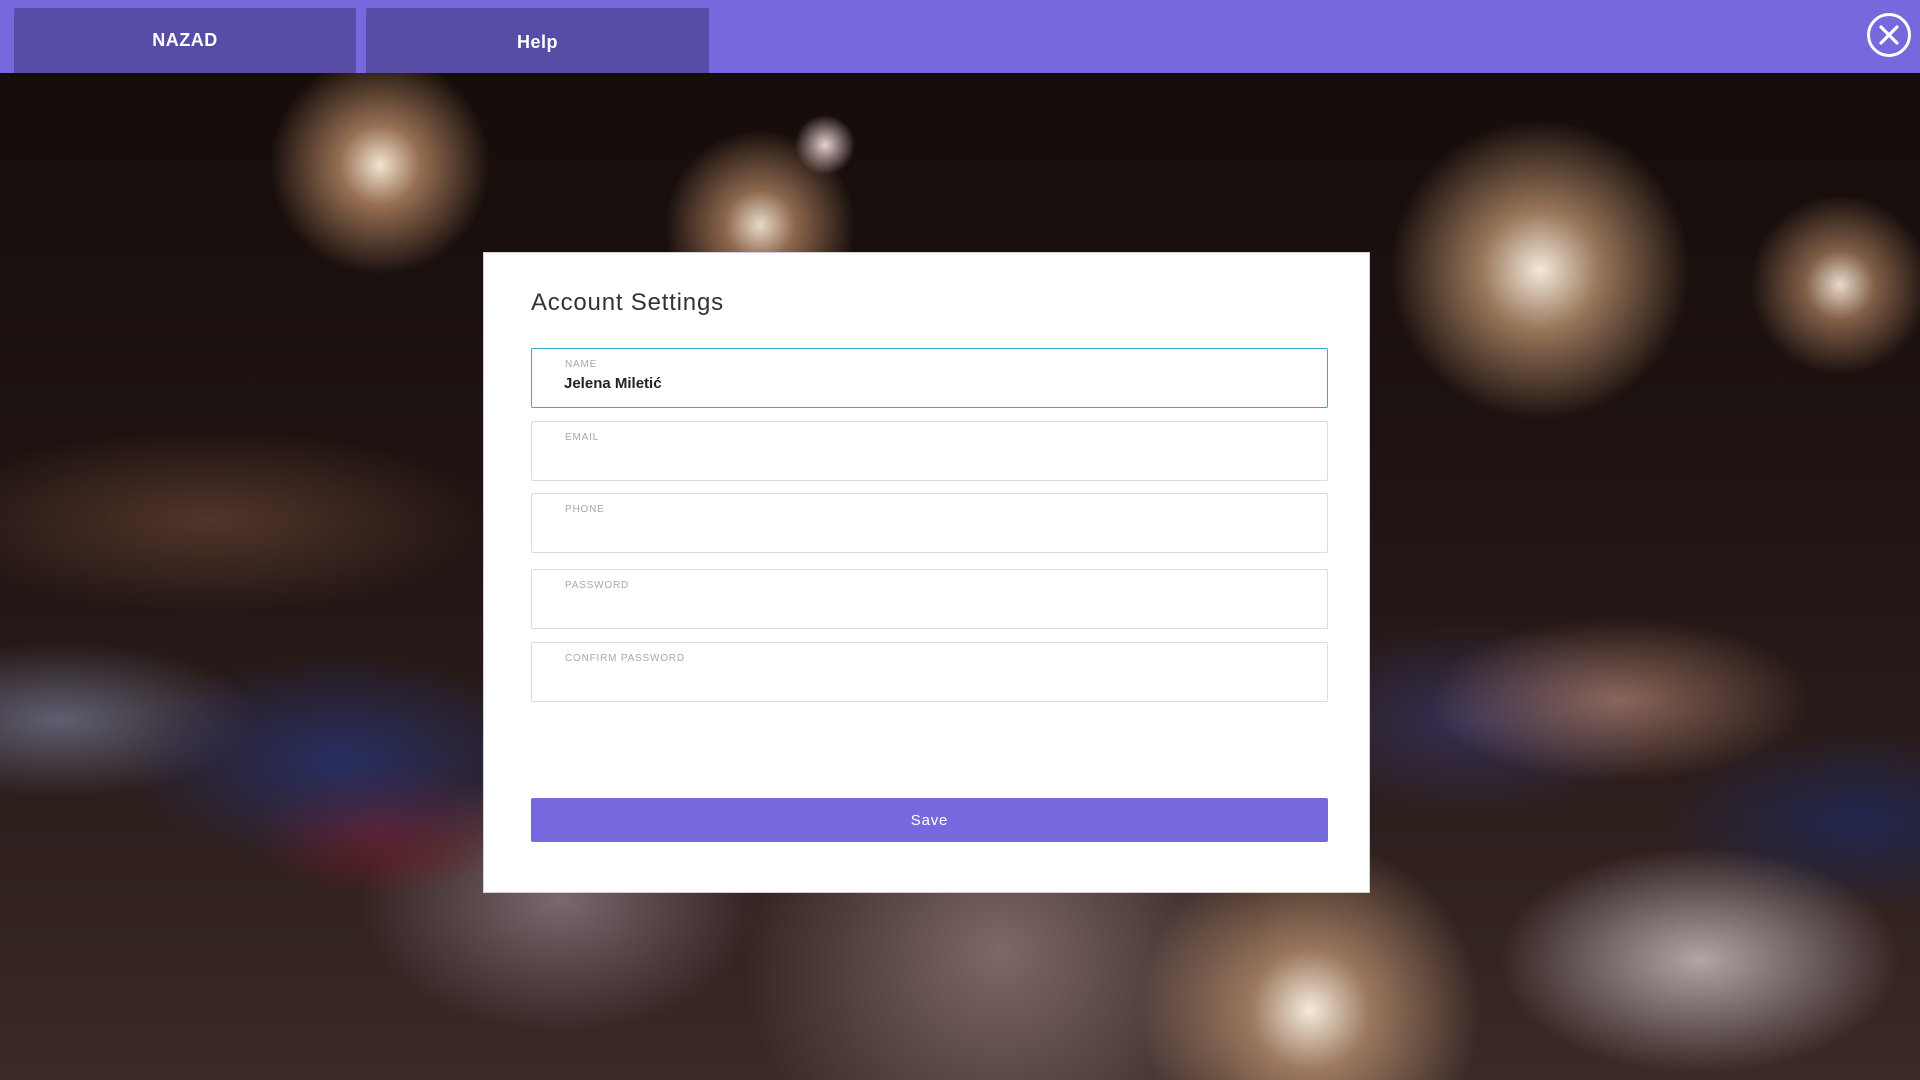  I want to click on dialog-title: Account Settings, so click(627, 302).